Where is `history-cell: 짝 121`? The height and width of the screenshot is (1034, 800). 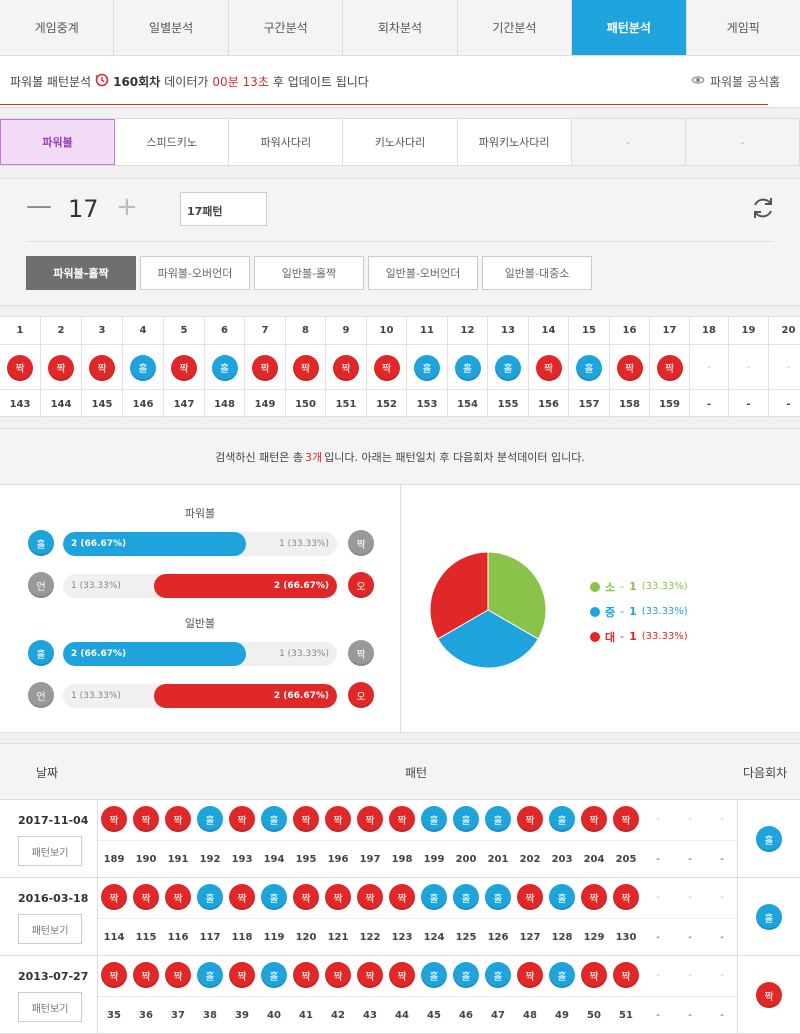 history-cell: 짝 121 is located at coordinates (338, 917).